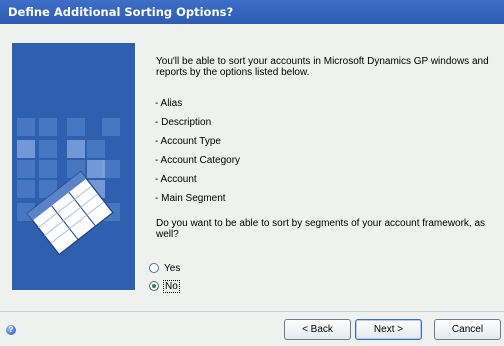 Image resolution: width=504 pixels, height=346 pixels. Describe the element at coordinates (11, 330) in the screenshot. I see `help-icon: ?` at that location.